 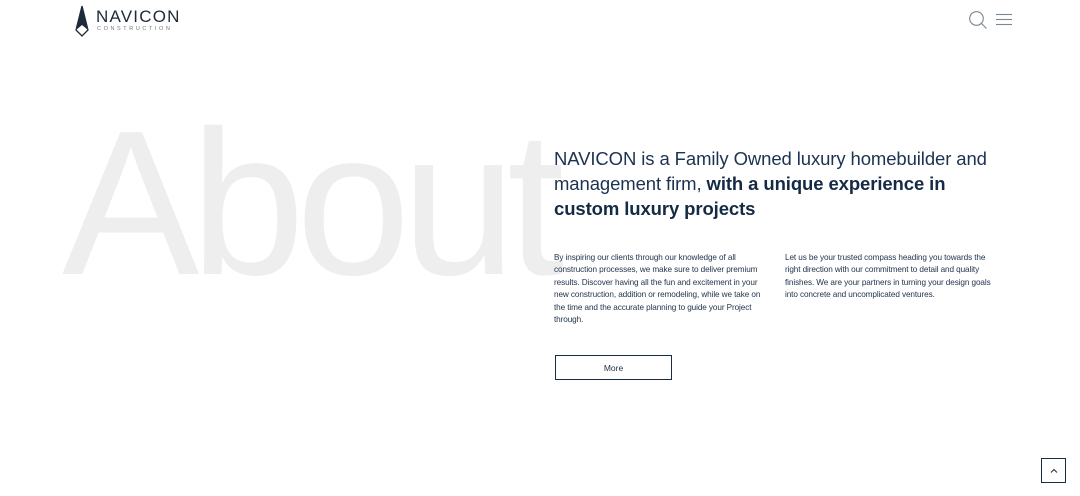 I want to click on compass-logo-icon, so click(x=82, y=21).